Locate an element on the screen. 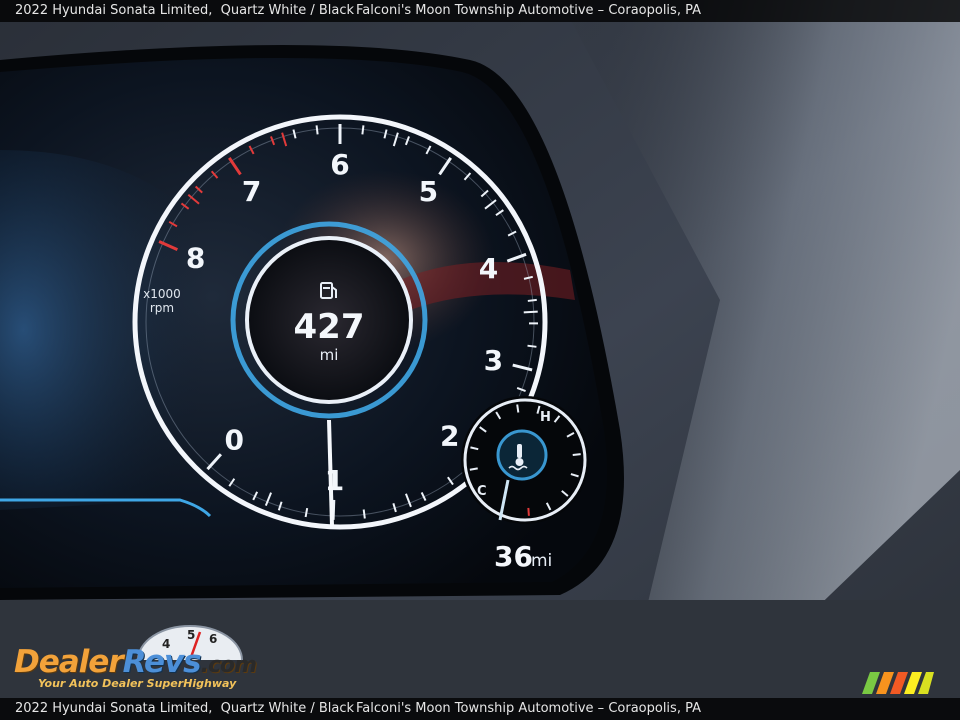 This screenshot has width=960, height=720. logo-tagline: Your Auto Dealer SuperHighway is located at coordinates (137, 683).